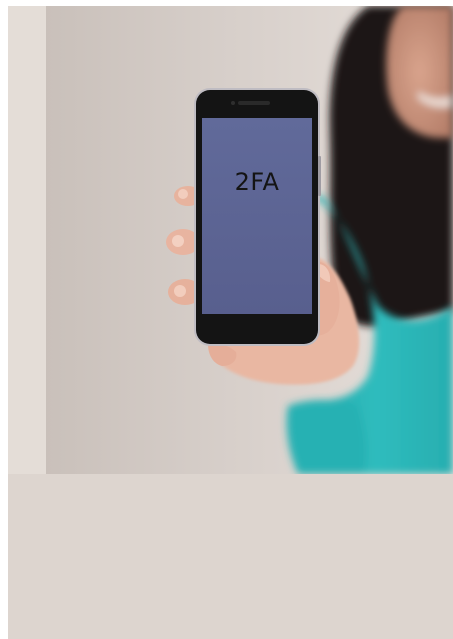 Image resolution: width=453 pixels, height=639 pixels. What do you see at coordinates (257, 182) in the screenshot?
I see `phone-screen-text: 2FA` at bounding box center [257, 182].